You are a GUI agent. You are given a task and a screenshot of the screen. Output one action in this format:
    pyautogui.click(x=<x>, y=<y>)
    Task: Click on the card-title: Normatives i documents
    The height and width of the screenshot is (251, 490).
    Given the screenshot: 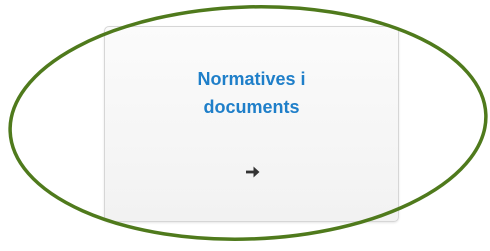 What is the action you would take?
    pyautogui.click(x=251, y=93)
    